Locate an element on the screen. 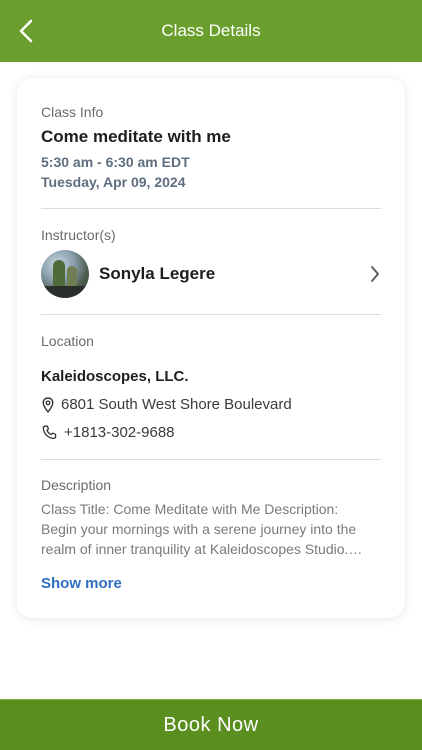 This screenshot has width=422, height=750. book-now-button: Book Now is located at coordinates (211, 724).